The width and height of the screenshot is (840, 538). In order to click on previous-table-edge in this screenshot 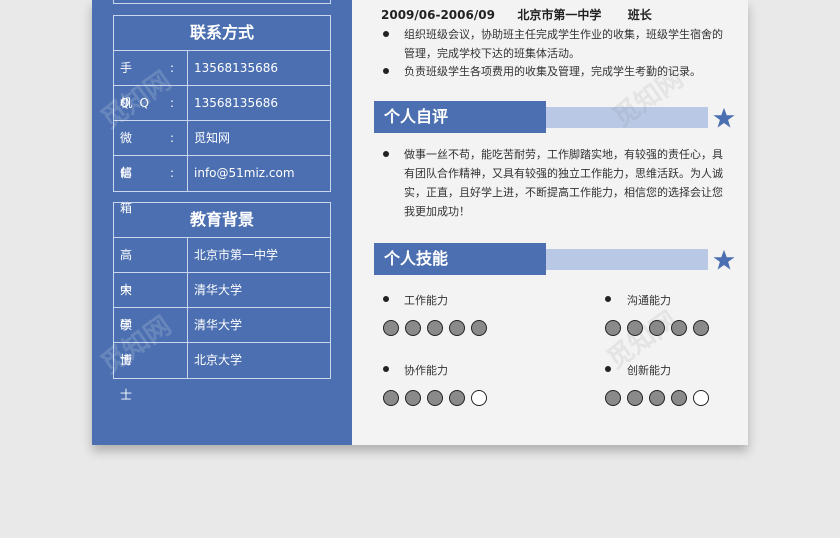, I will do `click(222, 2)`.